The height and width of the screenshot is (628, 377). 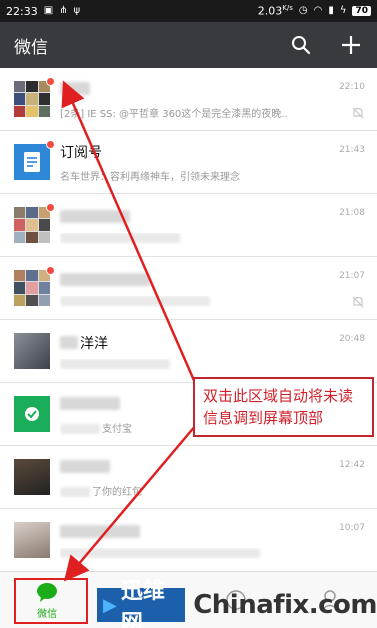 I want to click on watermark: ▶ 迅维网 Chinafix.com, so click(x=237, y=603).